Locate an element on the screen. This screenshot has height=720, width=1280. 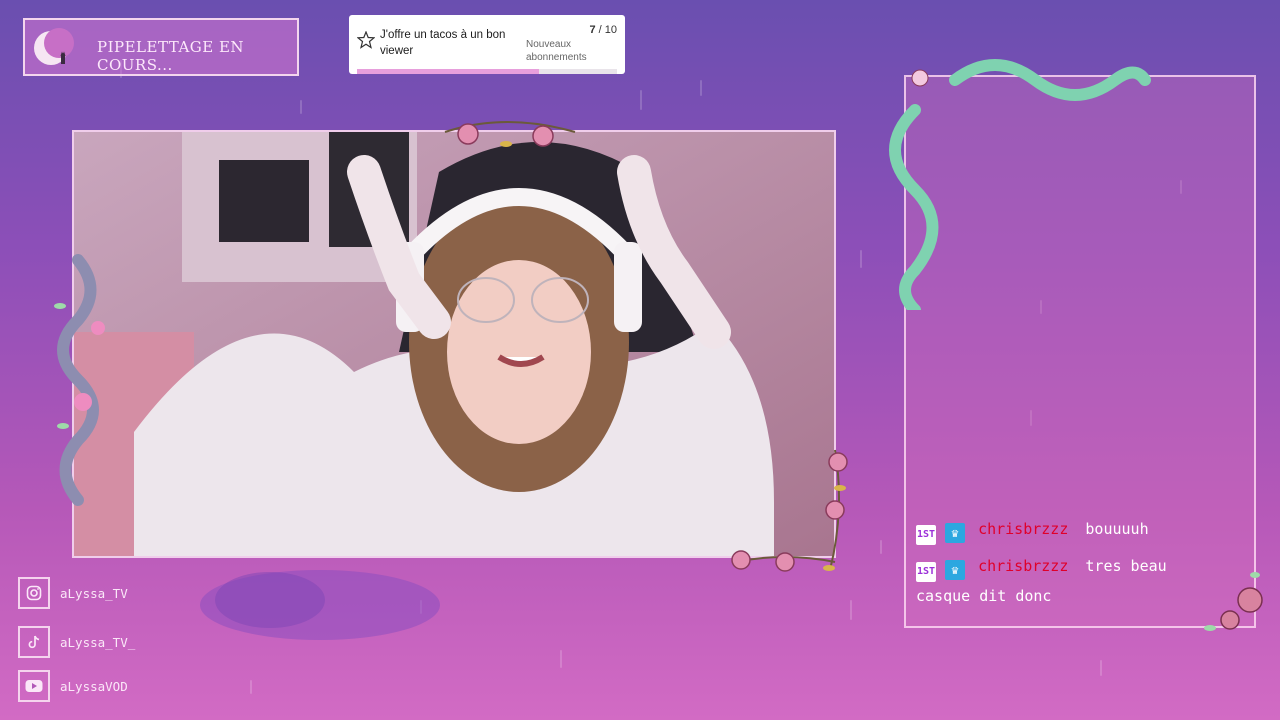
social-tiktok: aLyssa_TV_ is located at coordinates (76, 642).